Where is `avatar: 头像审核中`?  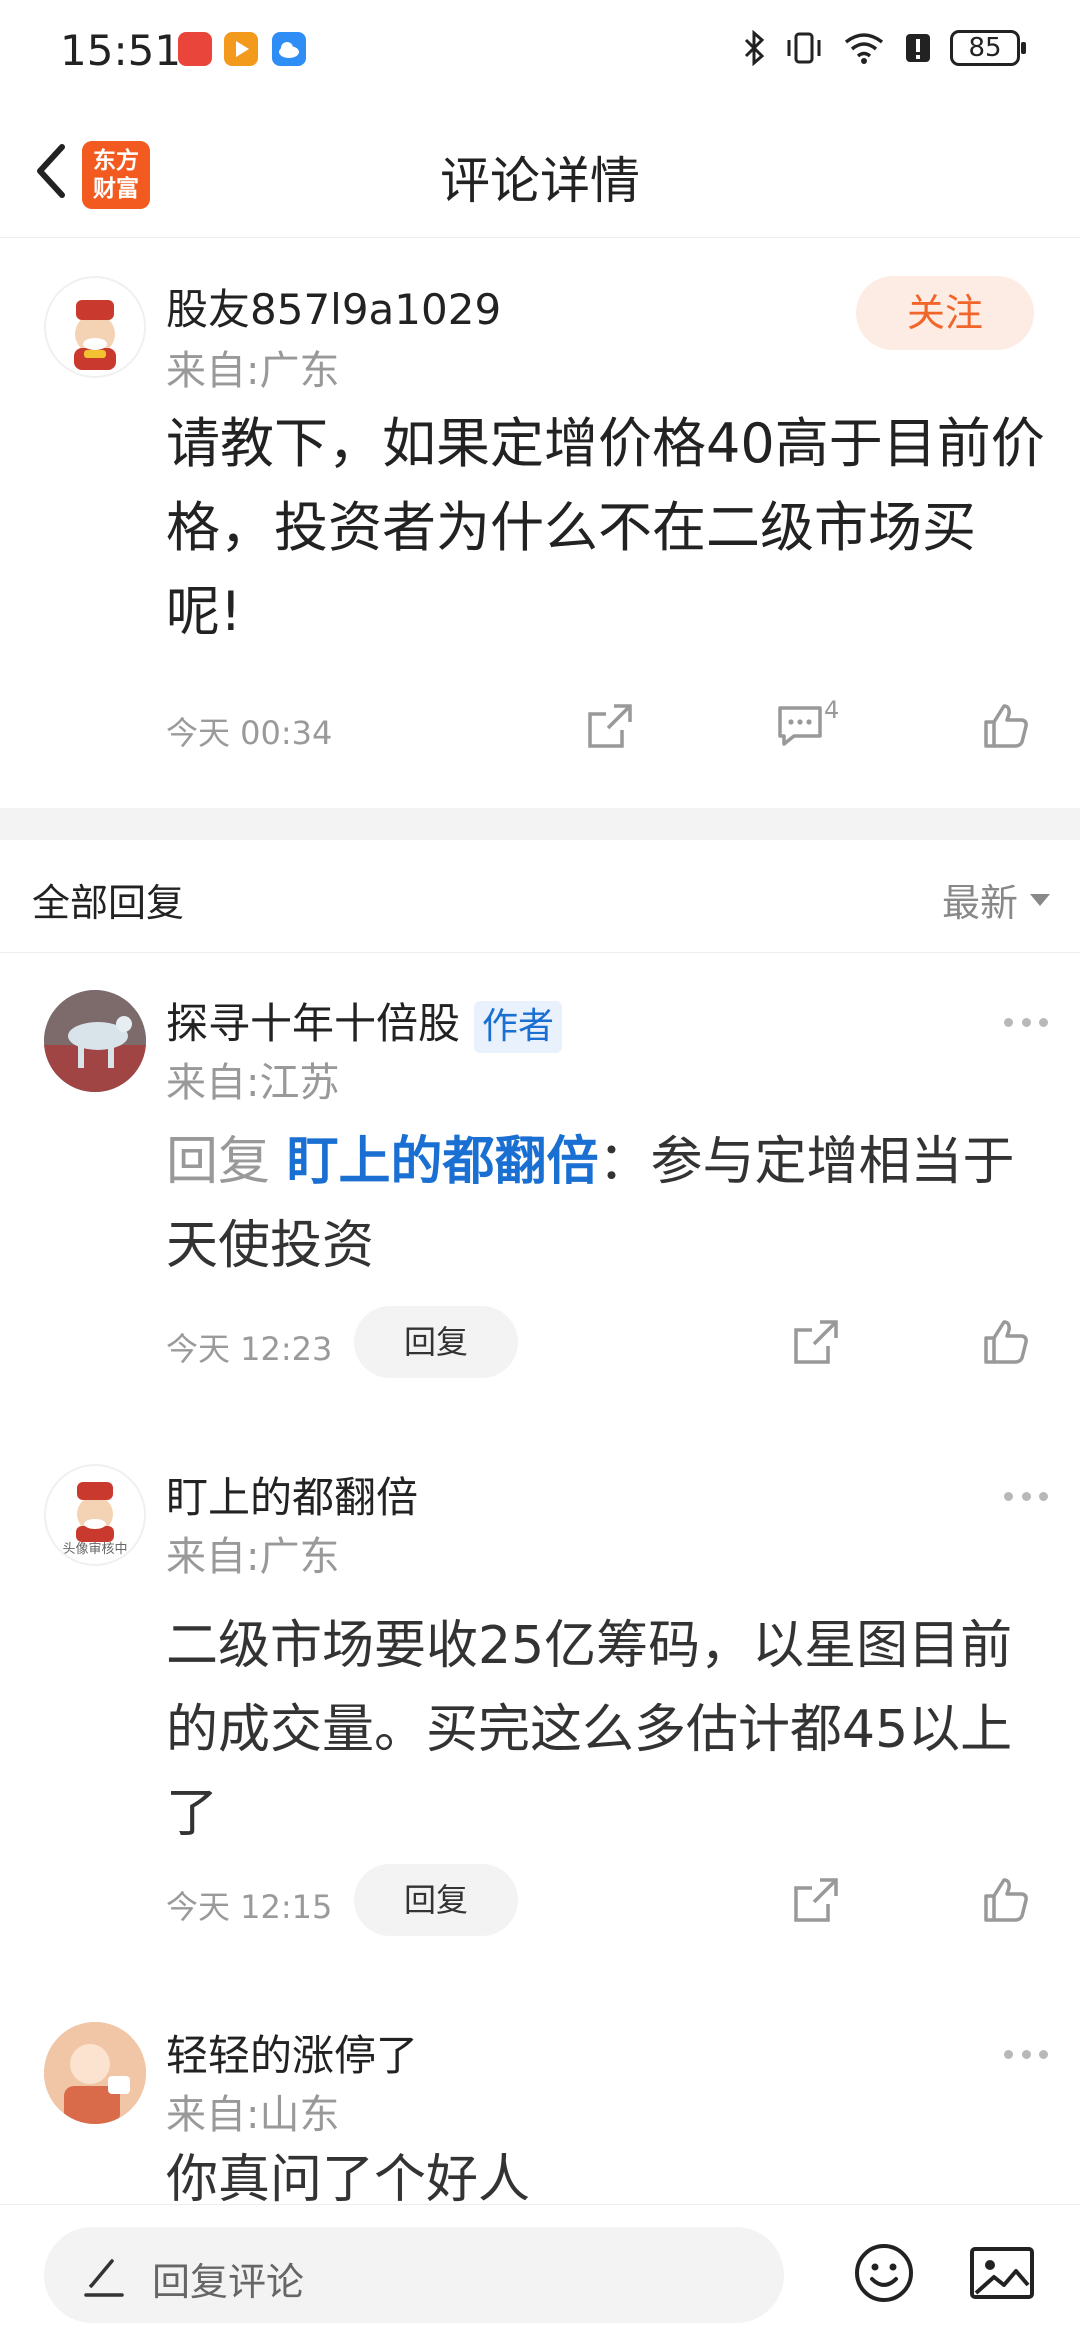 avatar: 头像审核中 is located at coordinates (95, 1515).